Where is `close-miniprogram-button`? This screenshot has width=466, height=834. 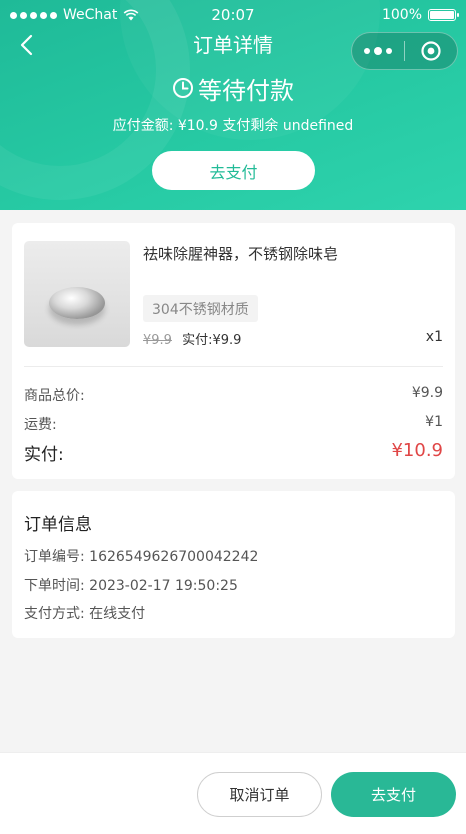
close-miniprogram-button is located at coordinates (431, 51).